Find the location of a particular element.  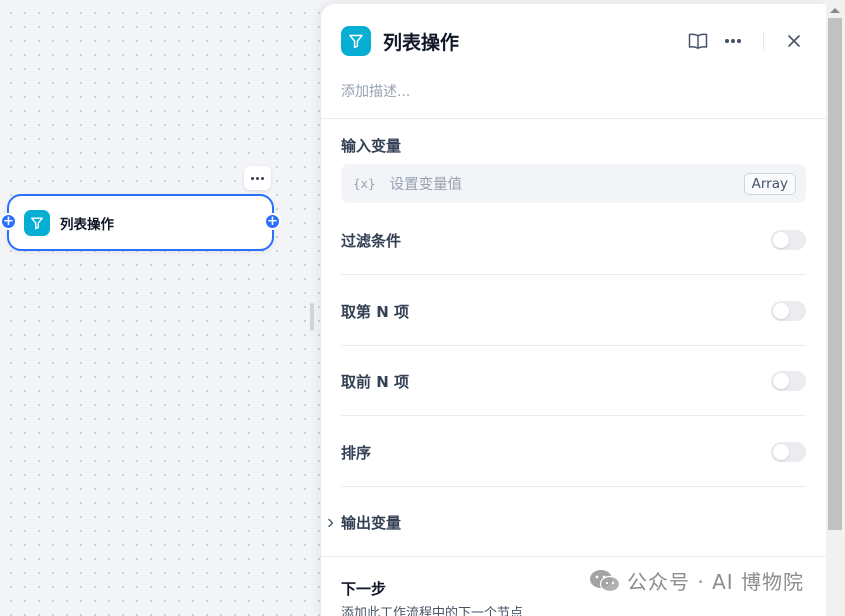

node-title: 列表操作 is located at coordinates (87, 224).